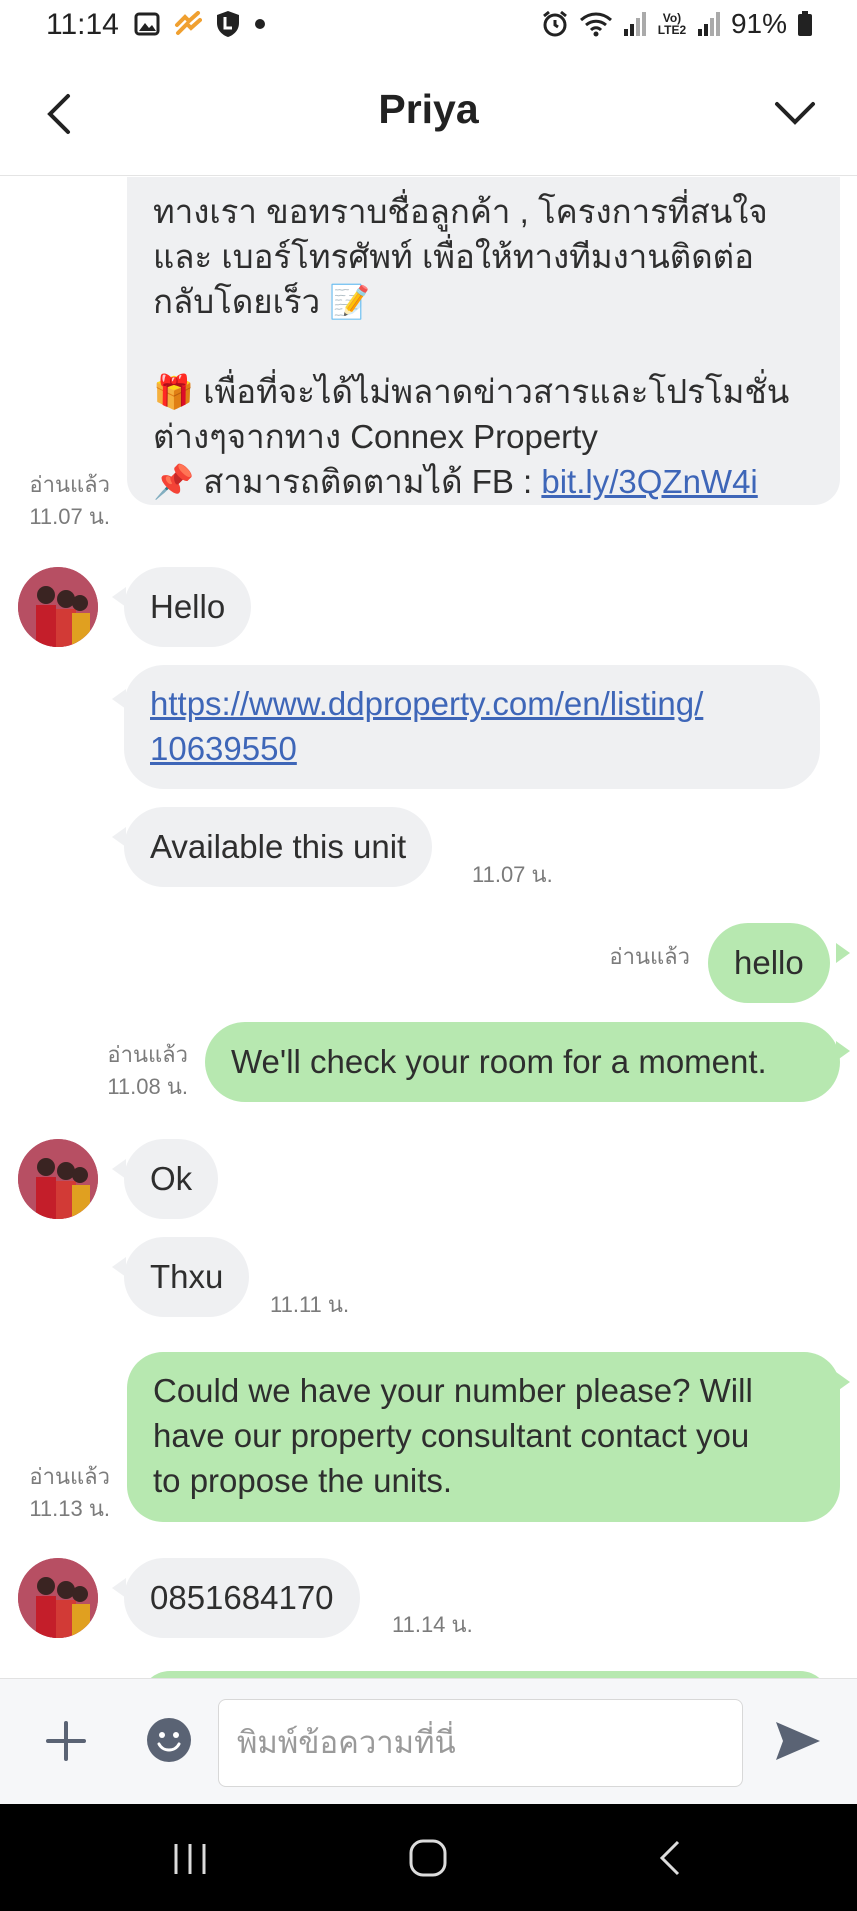 Image resolution: width=857 pixels, height=1911 pixels. Describe the element at coordinates (347, 481) in the screenshot. I see `message-text: 📌 สามารถติดตามได้ FB :` at that location.